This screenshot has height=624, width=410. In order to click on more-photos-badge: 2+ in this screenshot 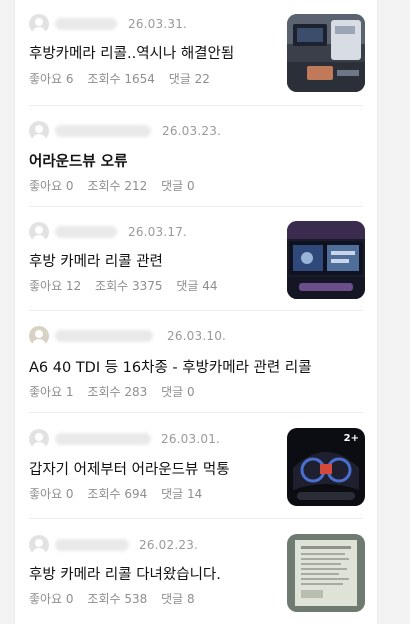, I will do `click(351, 438)`.